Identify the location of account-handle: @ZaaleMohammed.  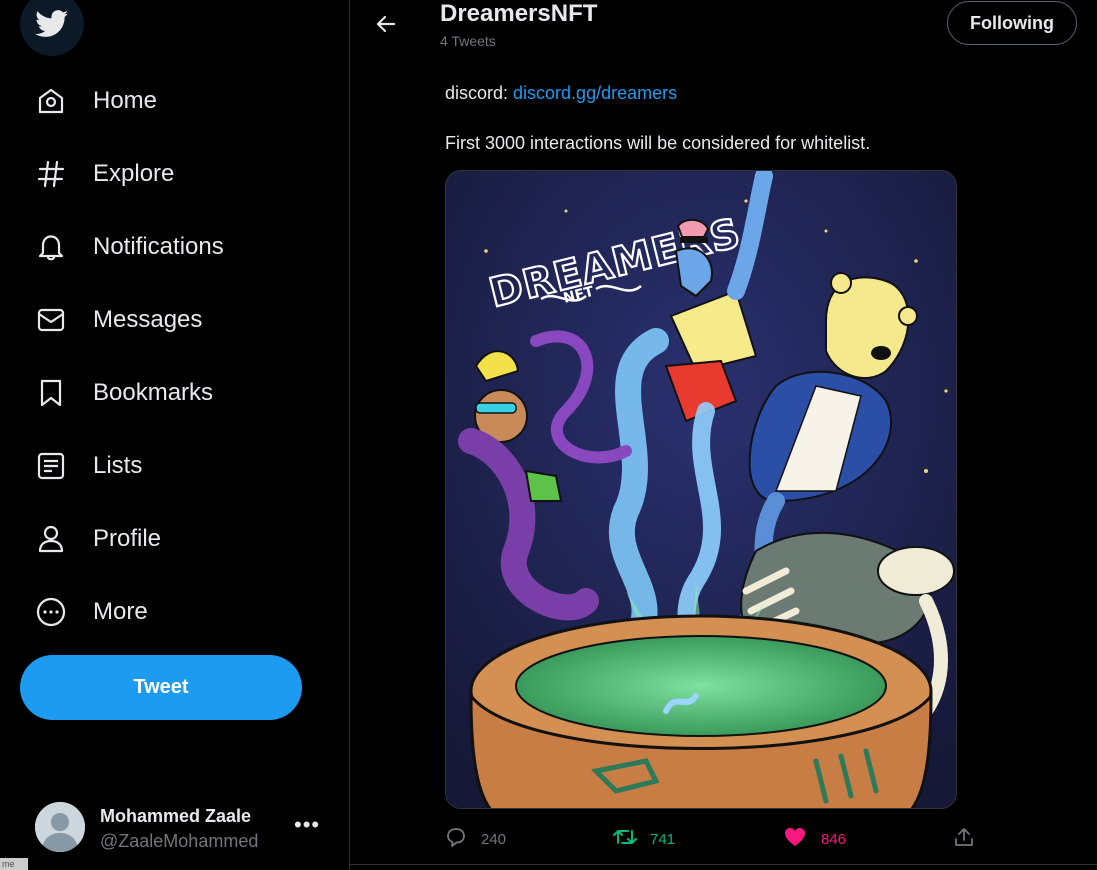
(179, 841).